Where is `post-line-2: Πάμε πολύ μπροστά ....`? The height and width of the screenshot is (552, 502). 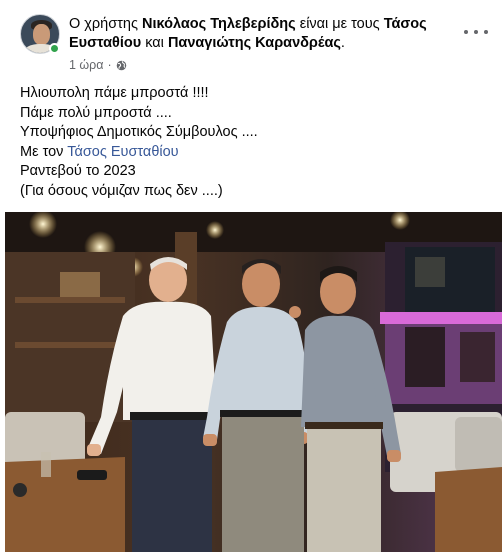 post-line-2: Πάμε πολύ μπροστά .... is located at coordinates (96, 112).